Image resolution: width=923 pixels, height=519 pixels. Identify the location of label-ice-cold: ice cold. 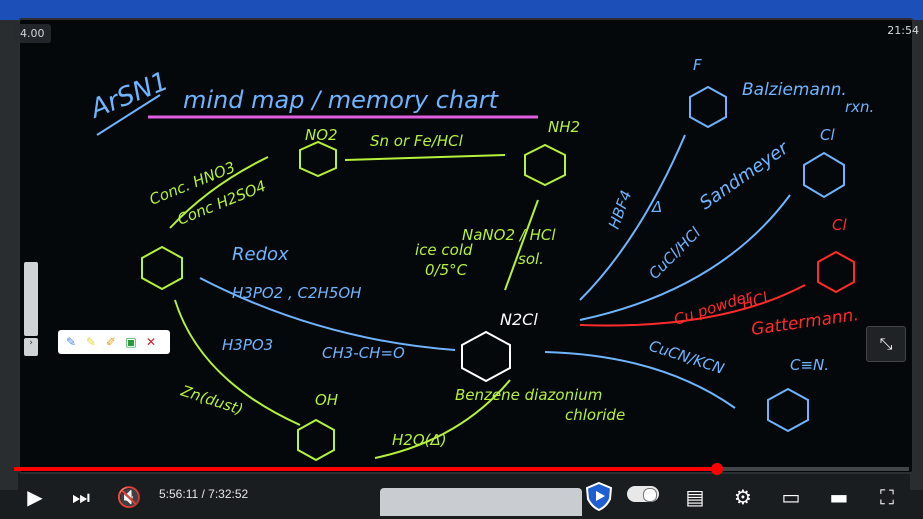
(444, 250).